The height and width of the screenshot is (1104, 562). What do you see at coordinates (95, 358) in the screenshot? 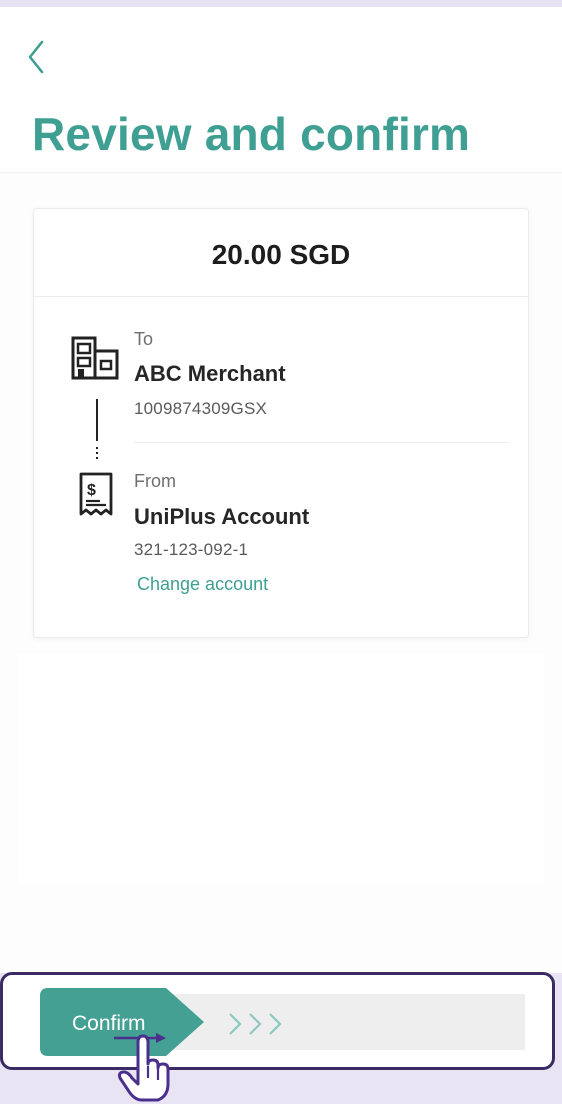
I see `building-icon` at bounding box center [95, 358].